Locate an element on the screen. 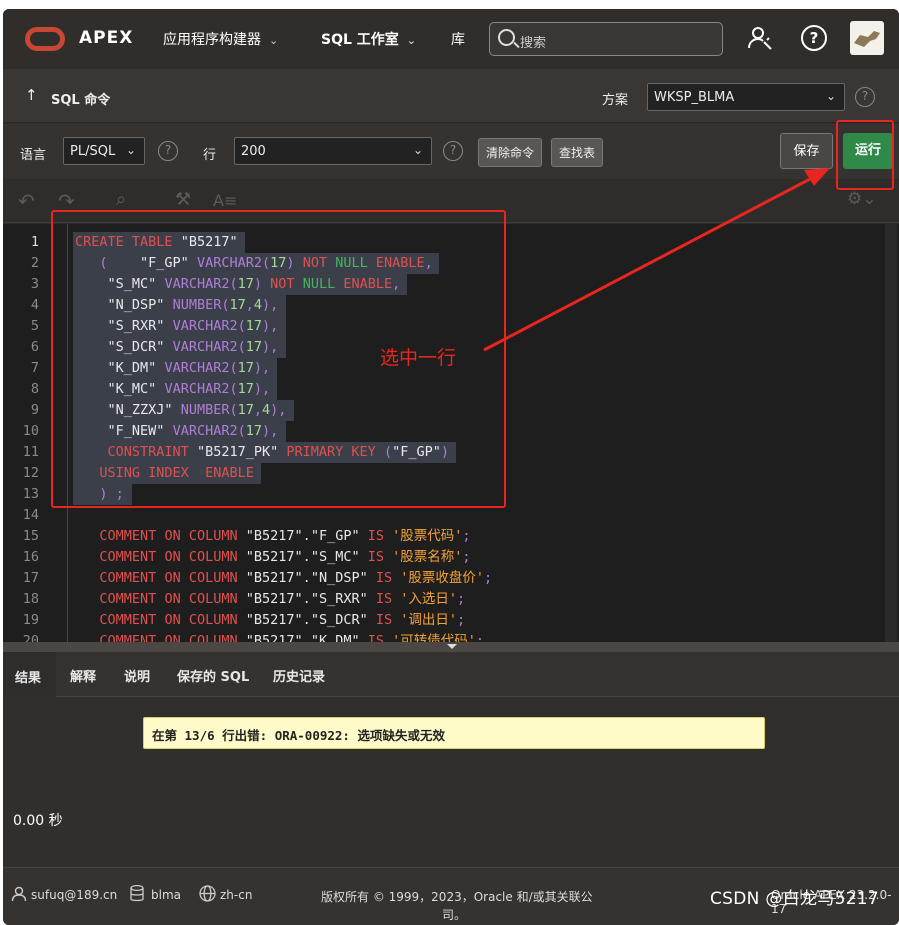 The width and height of the screenshot is (899, 925). line-number: 18 is located at coordinates (30, 599).